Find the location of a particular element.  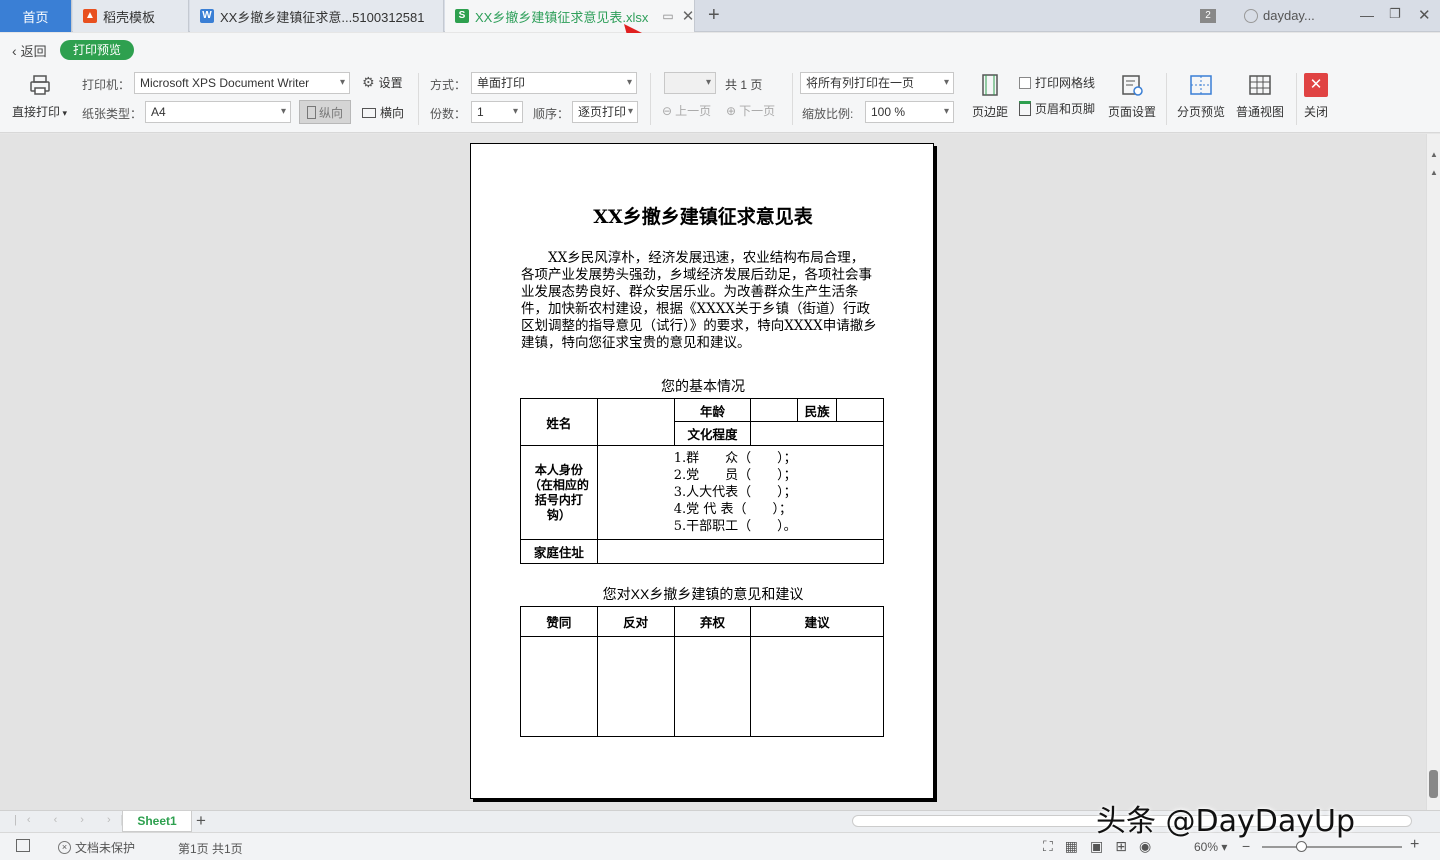

col-abstain: 弃权 is located at coordinates (712, 621).